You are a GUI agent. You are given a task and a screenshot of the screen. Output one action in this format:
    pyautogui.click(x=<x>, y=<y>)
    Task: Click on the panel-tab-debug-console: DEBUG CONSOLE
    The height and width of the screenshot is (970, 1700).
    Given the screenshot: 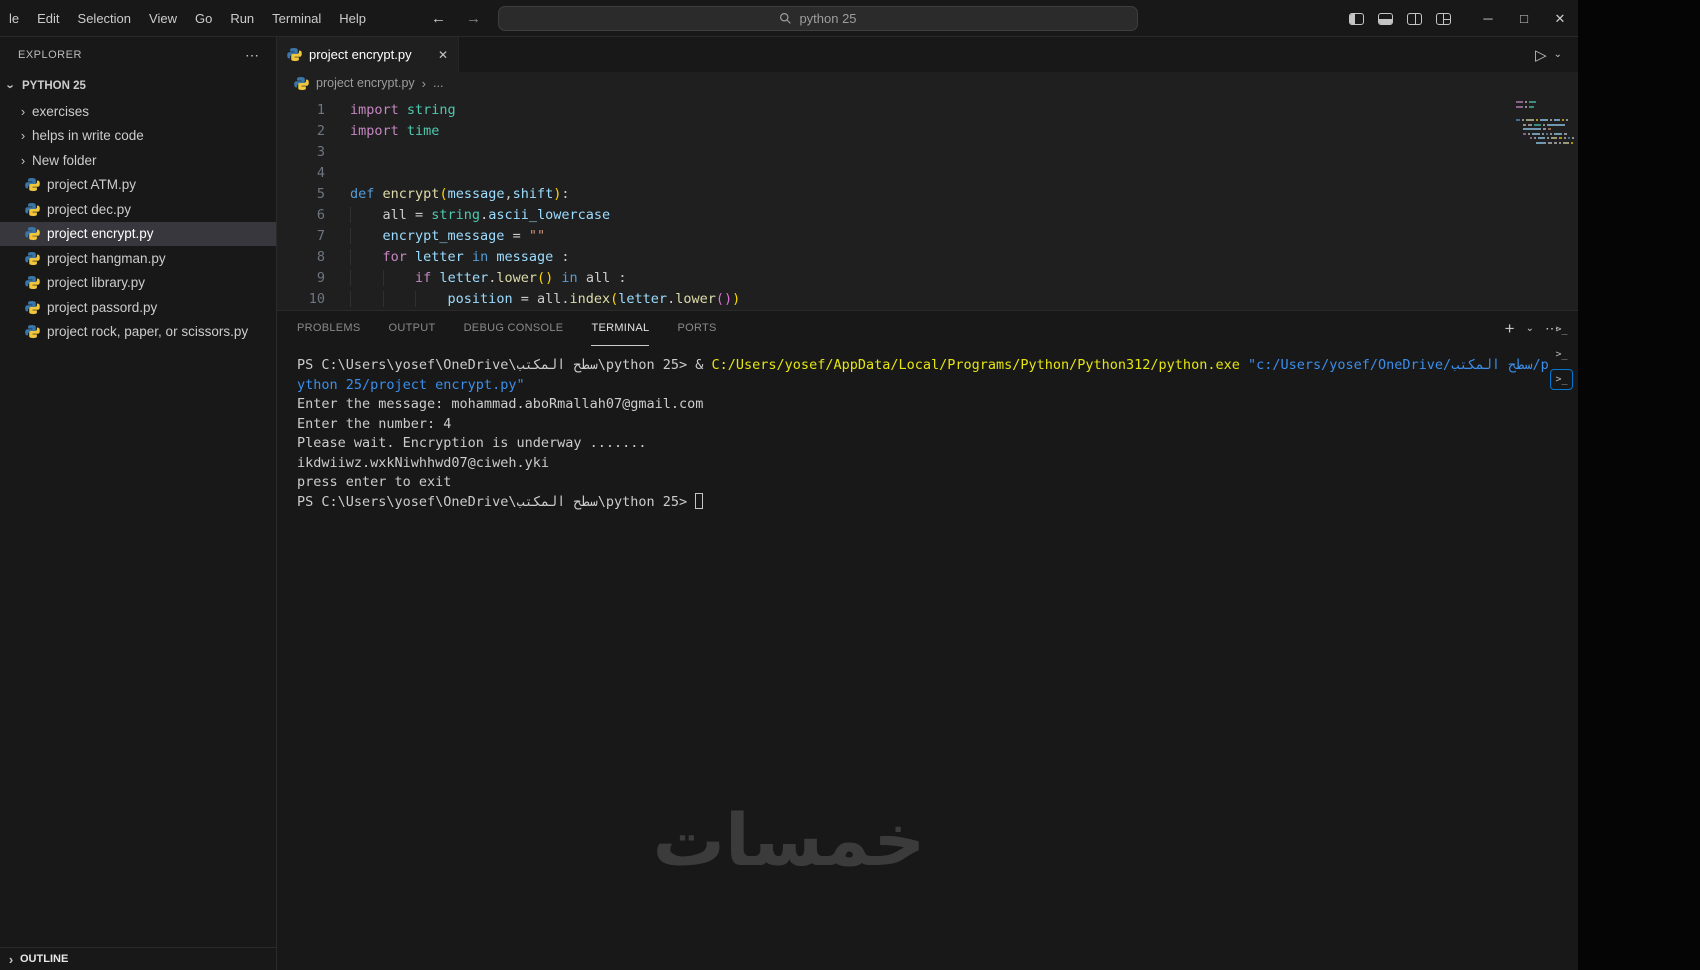 What is the action you would take?
    pyautogui.click(x=514, y=328)
    